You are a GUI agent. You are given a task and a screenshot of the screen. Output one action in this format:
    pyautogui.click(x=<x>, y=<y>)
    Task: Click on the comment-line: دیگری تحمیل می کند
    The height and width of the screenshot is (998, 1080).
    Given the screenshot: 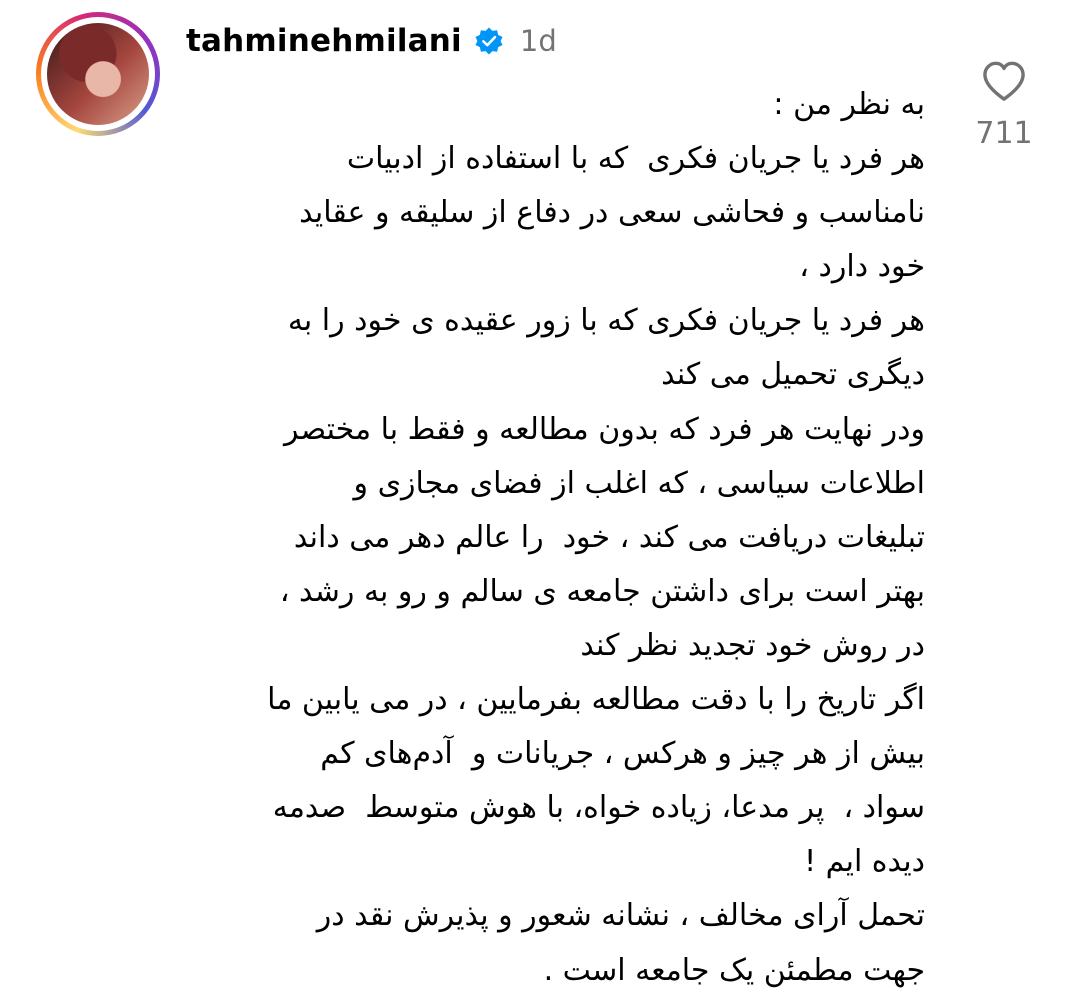 What is the action you would take?
    pyautogui.click(x=793, y=375)
    